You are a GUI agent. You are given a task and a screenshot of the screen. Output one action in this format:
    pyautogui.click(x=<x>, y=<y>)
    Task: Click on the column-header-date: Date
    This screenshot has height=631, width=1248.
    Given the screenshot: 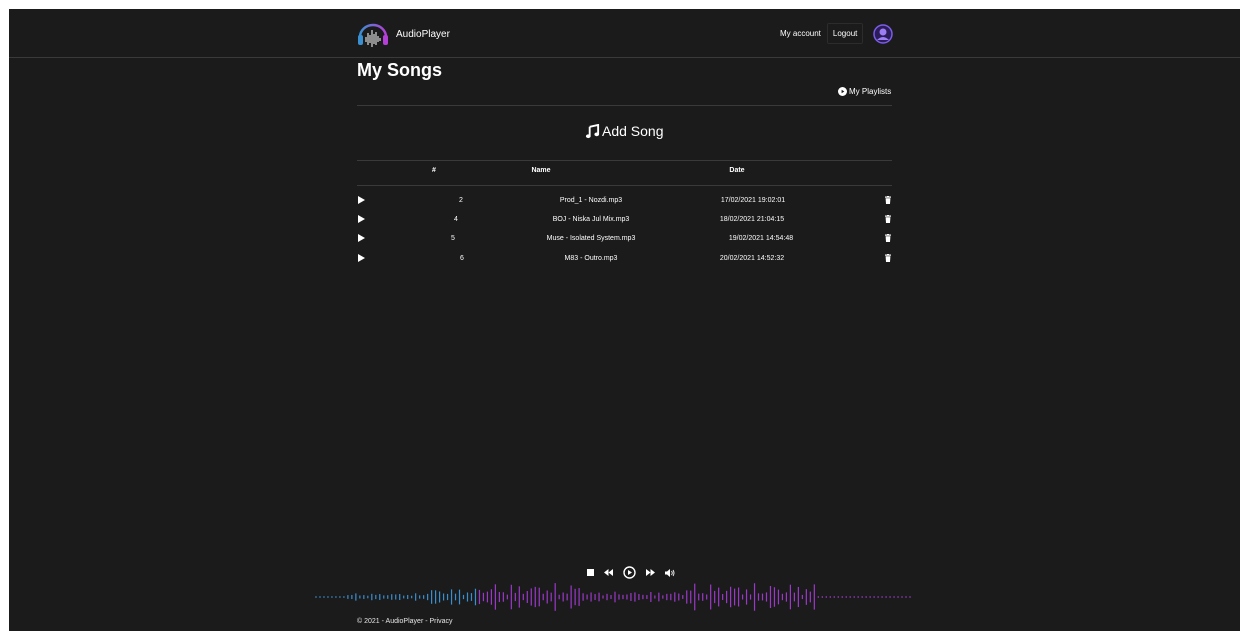 What is the action you would take?
    pyautogui.click(x=737, y=170)
    